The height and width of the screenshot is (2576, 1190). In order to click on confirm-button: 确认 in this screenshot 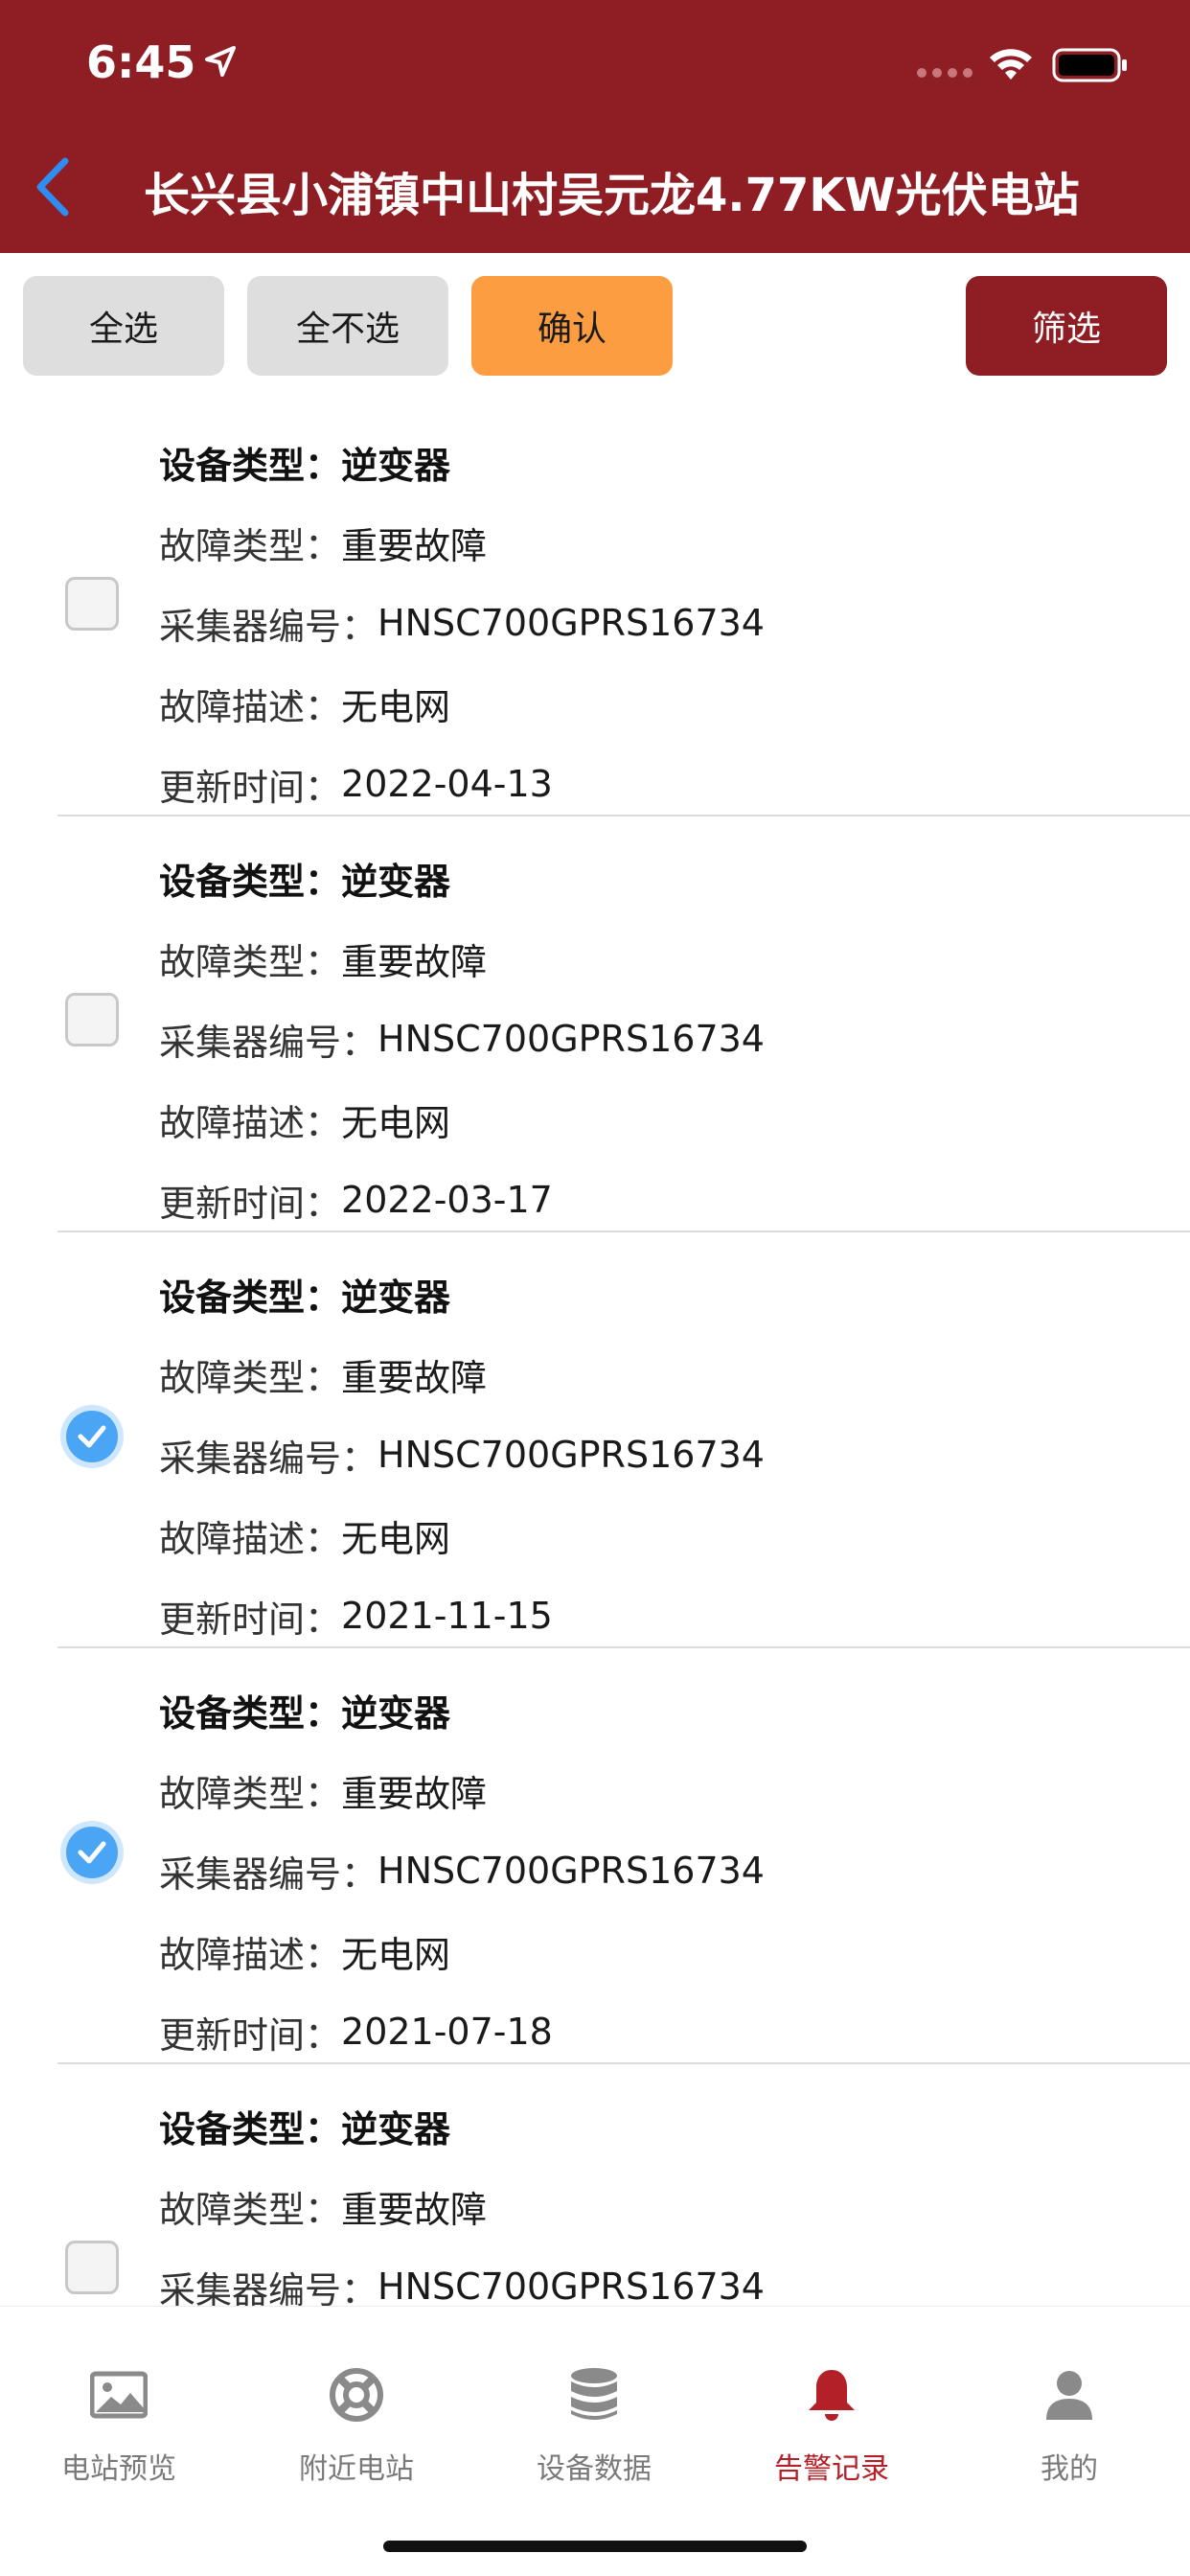, I will do `click(572, 326)`.